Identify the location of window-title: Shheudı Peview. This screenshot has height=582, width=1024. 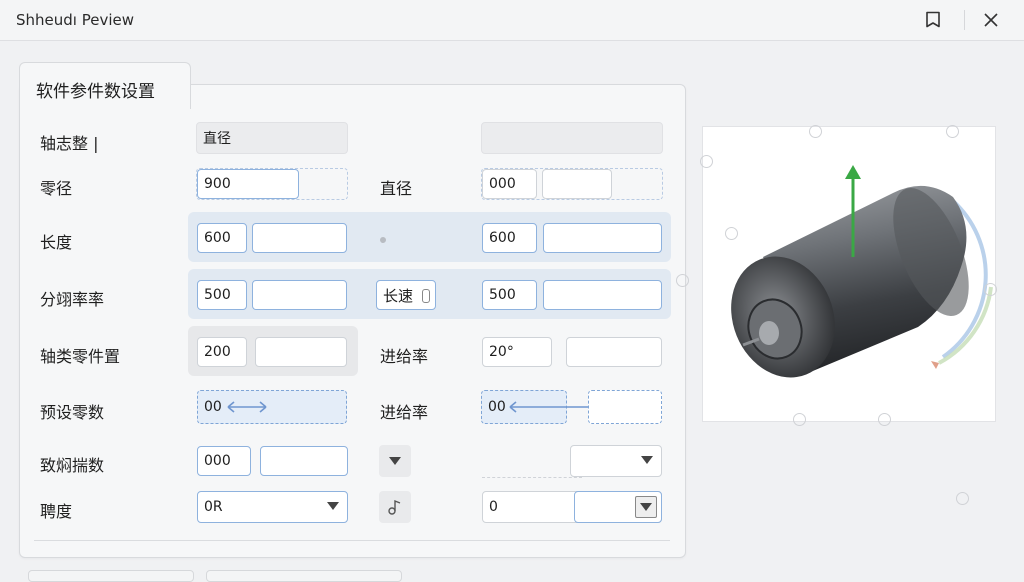
(75, 20).